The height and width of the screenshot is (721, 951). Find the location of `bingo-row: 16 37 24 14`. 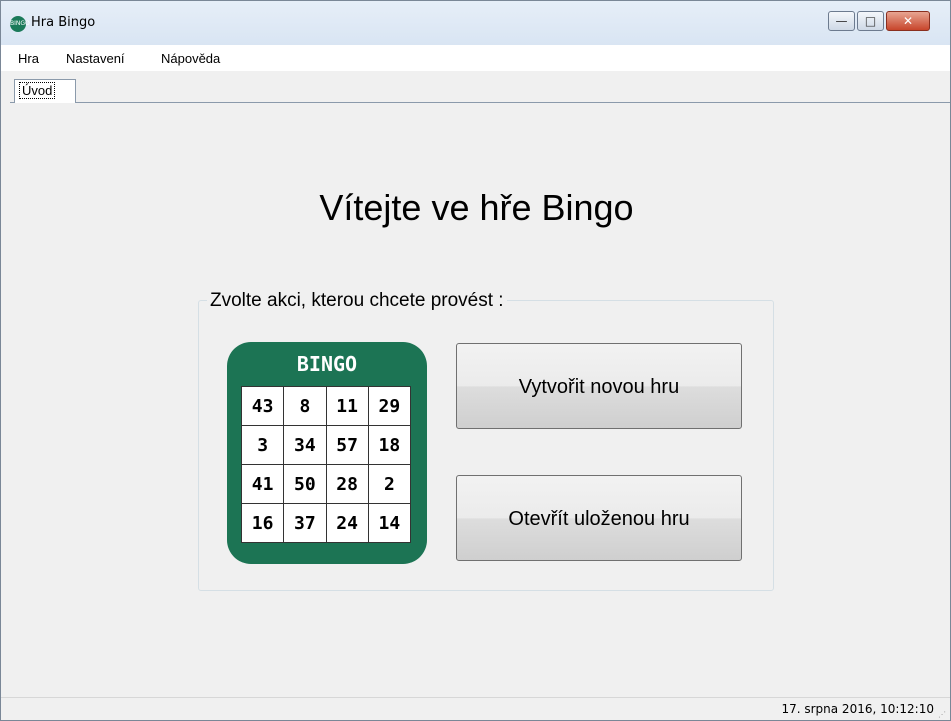

bingo-row: 16 37 24 14 is located at coordinates (326, 523).